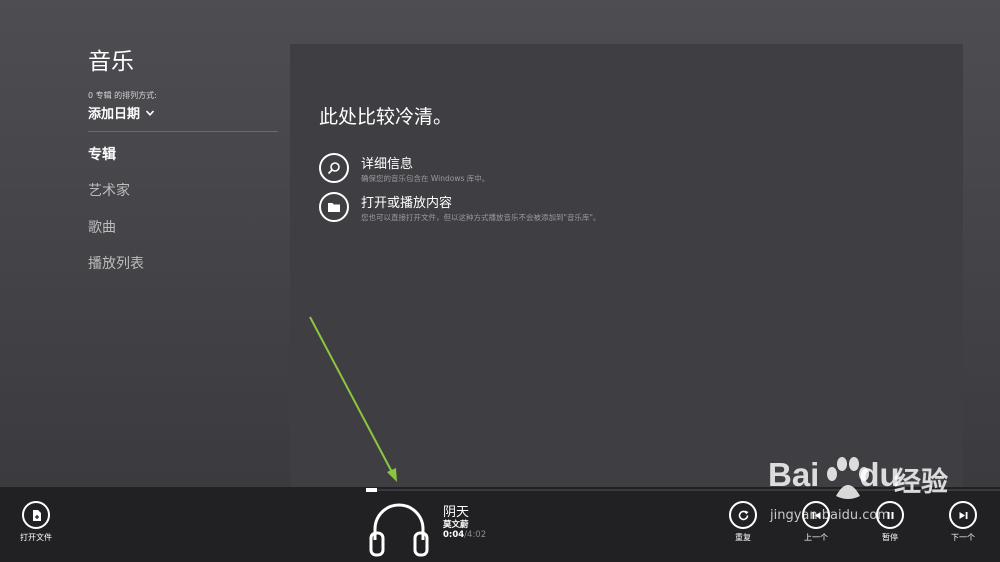  Describe the element at coordinates (150, 112) in the screenshot. I see `chevron-down-icon` at that location.